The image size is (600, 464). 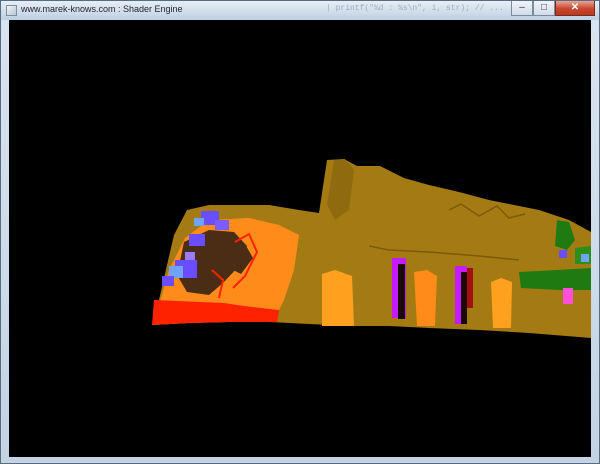 What do you see at coordinates (575, 8) in the screenshot?
I see `close-button: ✕` at bounding box center [575, 8].